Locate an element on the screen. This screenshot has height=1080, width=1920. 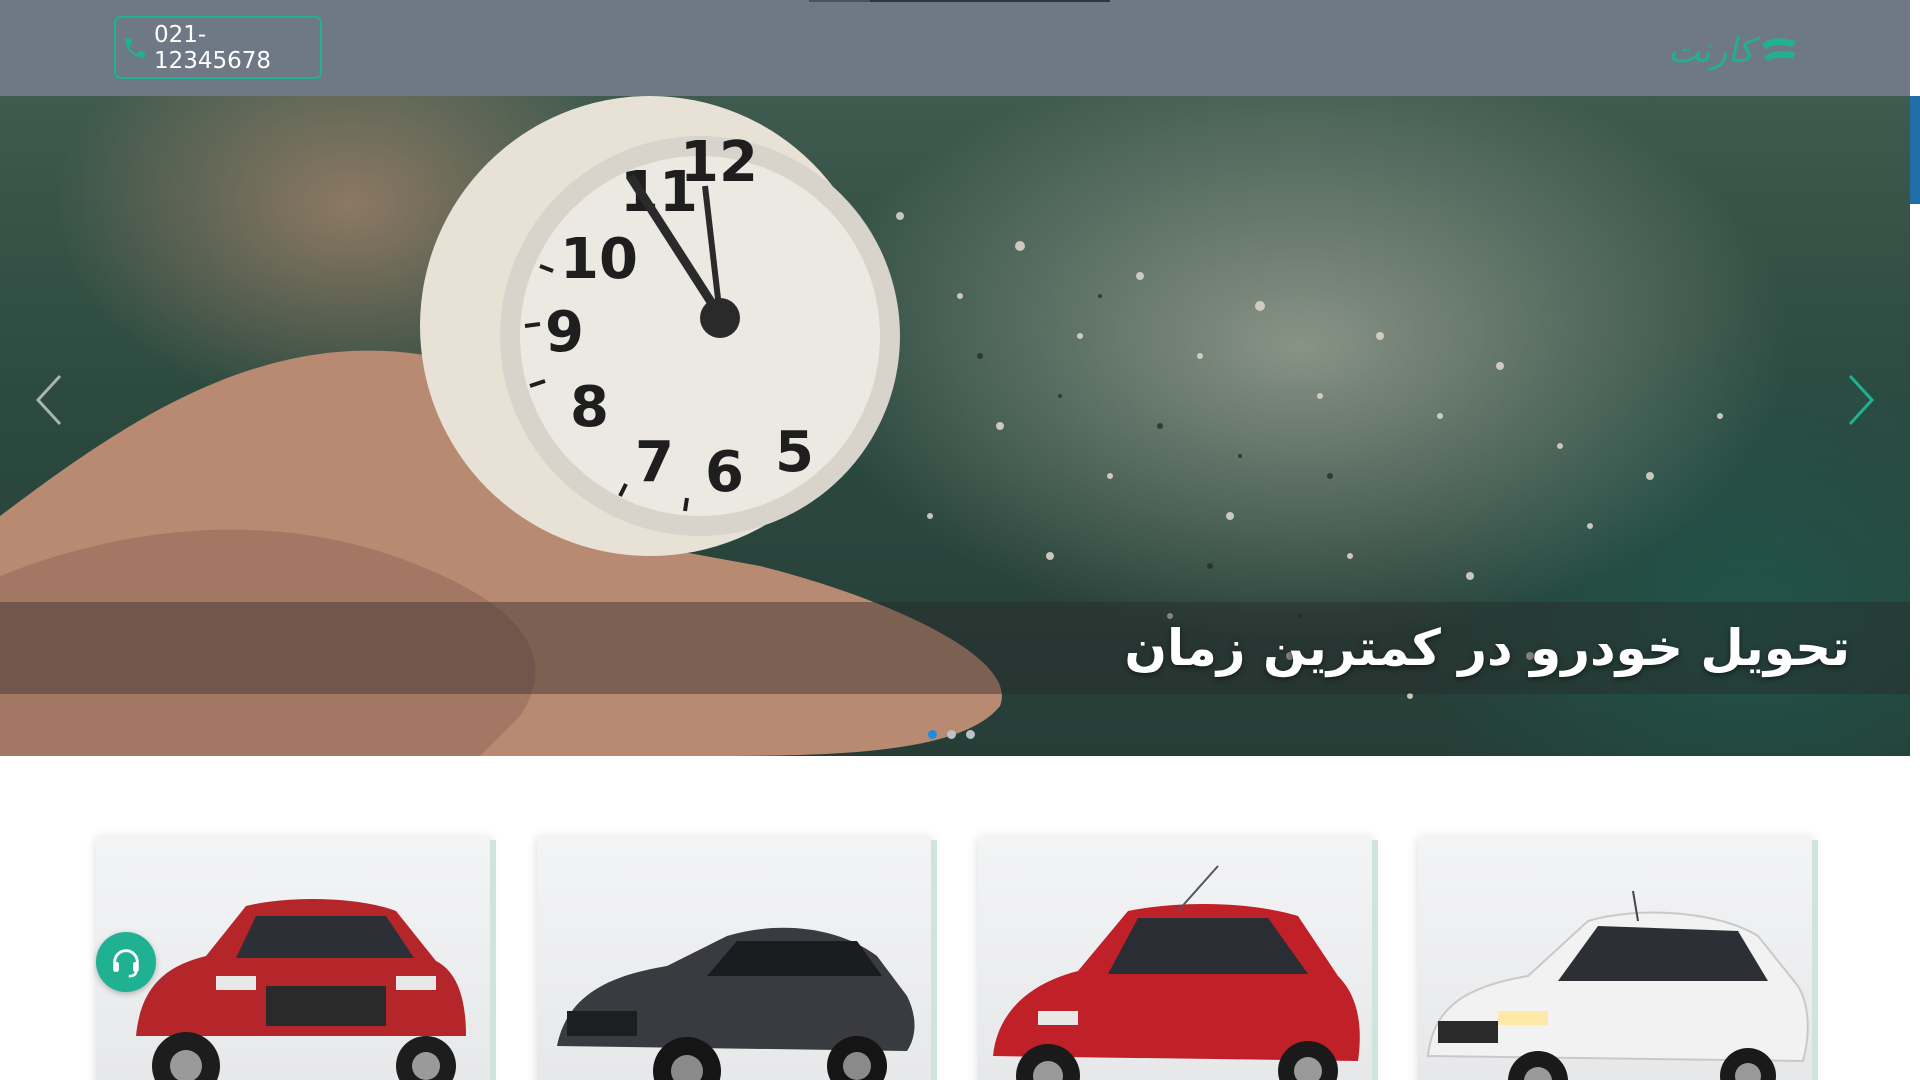
chevron-right-icon is located at coordinates (1860, 400).